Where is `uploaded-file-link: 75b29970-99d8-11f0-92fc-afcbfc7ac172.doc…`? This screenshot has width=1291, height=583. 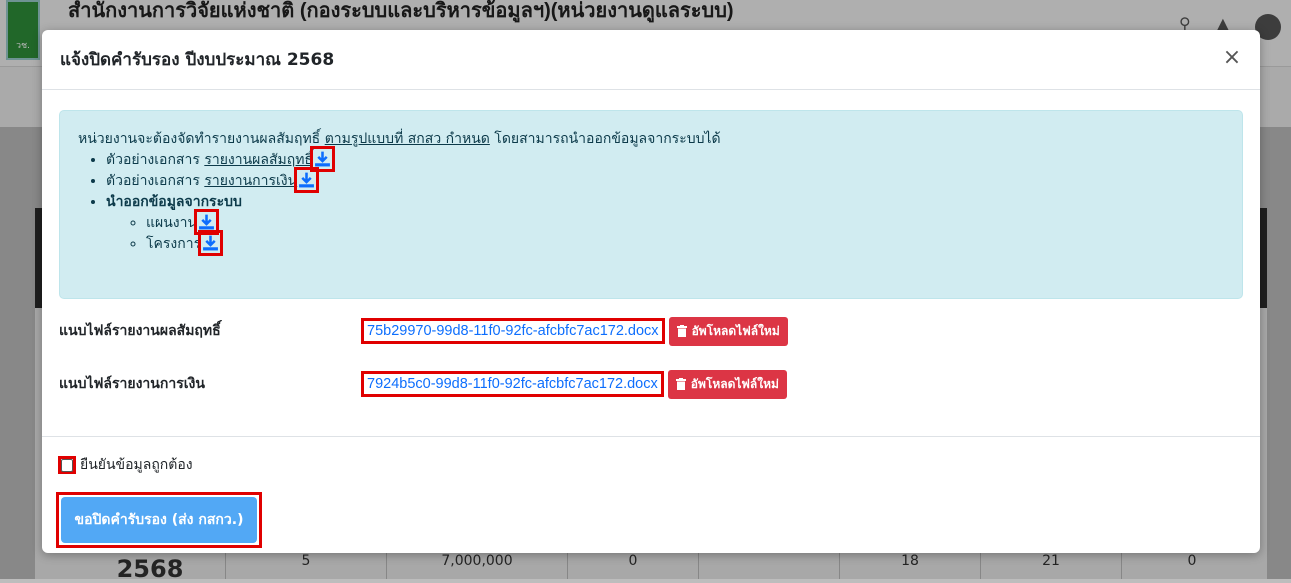
uploaded-file-link: 75b29970-99d8-11f0-92fc-afcbfc7ac172.doc… is located at coordinates (513, 331).